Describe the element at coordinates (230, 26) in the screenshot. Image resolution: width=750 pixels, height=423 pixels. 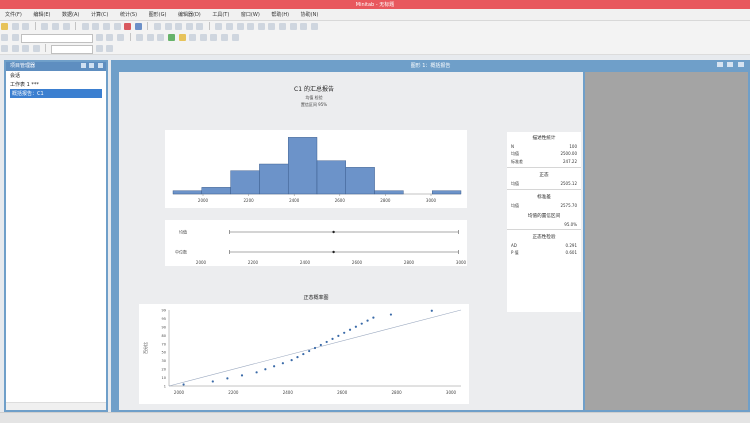
I see `column-icon` at that location.